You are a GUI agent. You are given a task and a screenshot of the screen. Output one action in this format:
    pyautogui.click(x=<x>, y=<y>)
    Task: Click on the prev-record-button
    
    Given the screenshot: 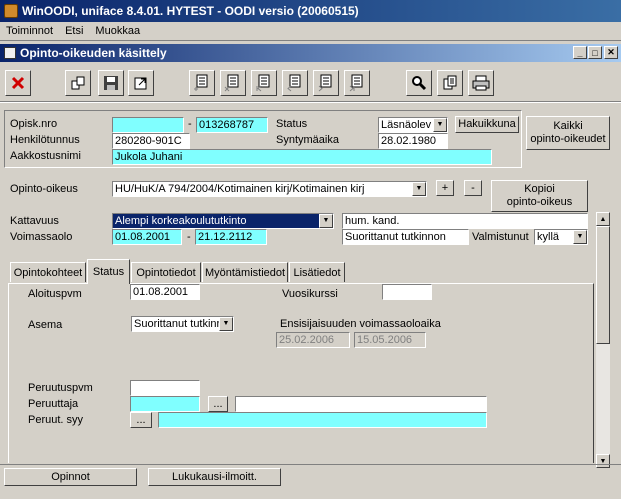 What is the action you would take?
    pyautogui.click(x=295, y=83)
    